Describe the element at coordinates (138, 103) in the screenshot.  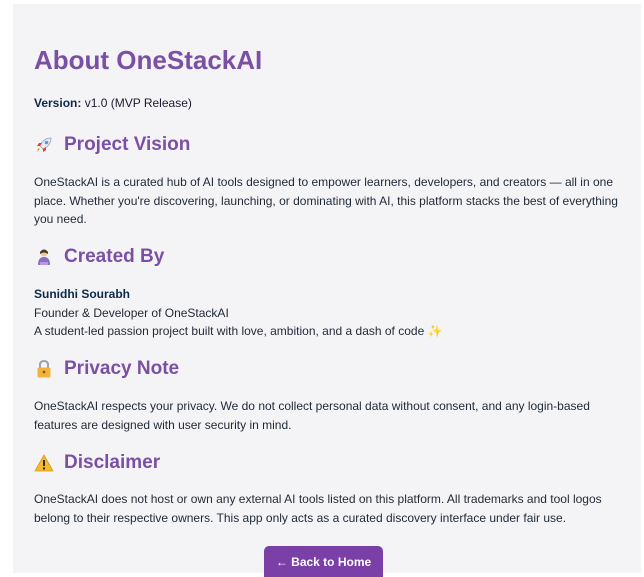
I see `version-value: v1.0 (MVP Release)` at that location.